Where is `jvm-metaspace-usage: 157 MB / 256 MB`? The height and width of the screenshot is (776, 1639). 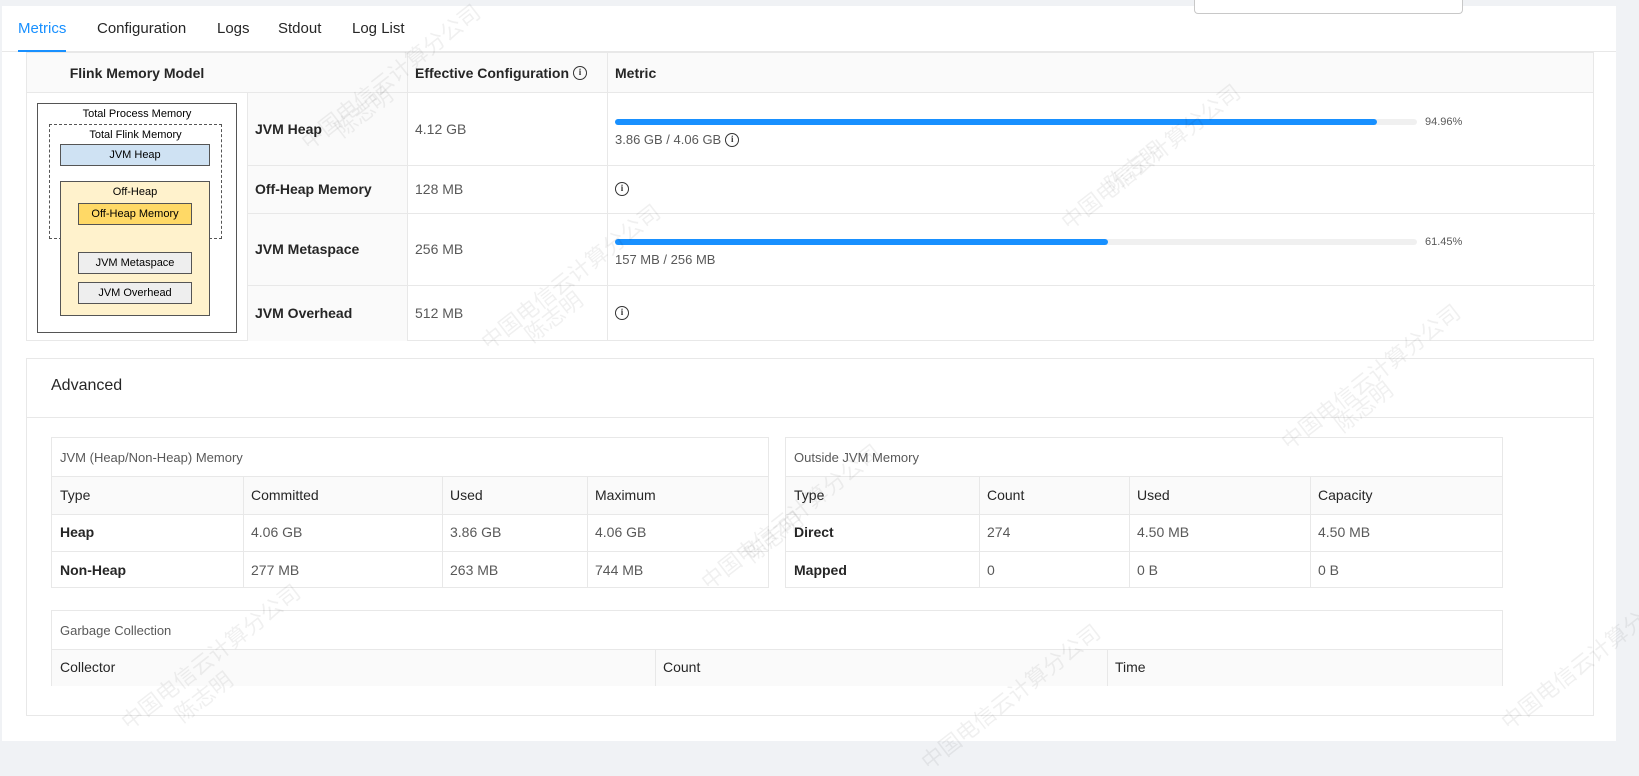
jvm-metaspace-usage: 157 MB / 256 MB is located at coordinates (665, 259).